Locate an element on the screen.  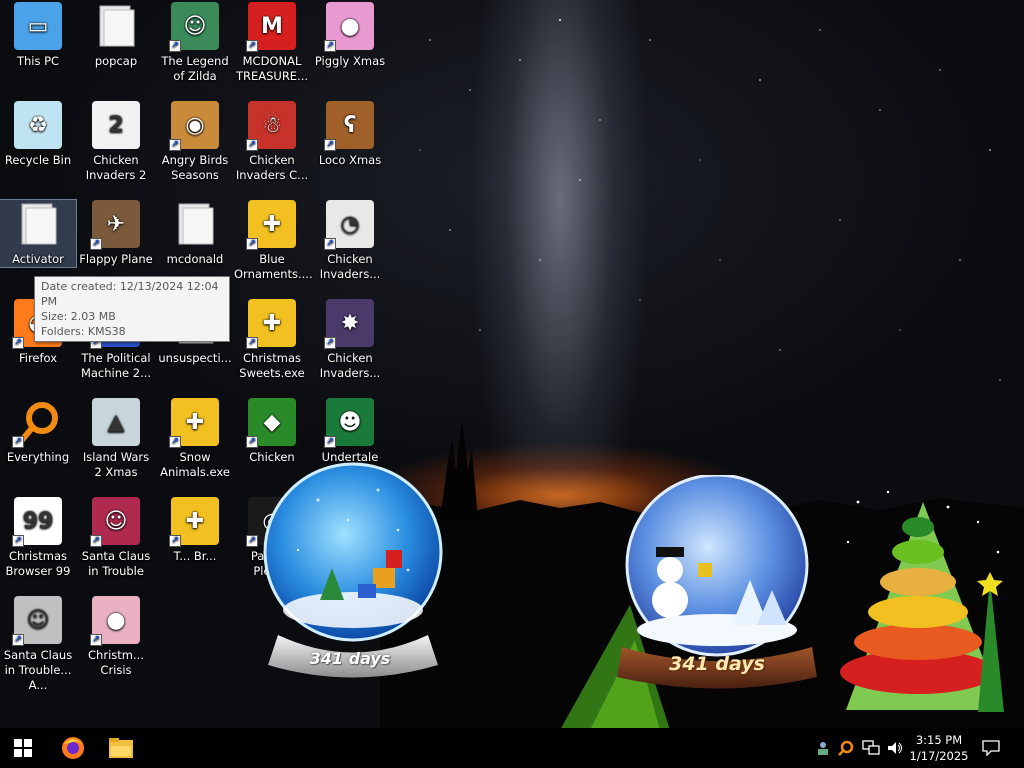
clock-date: 1/17/2025 is located at coordinates (939, 756).